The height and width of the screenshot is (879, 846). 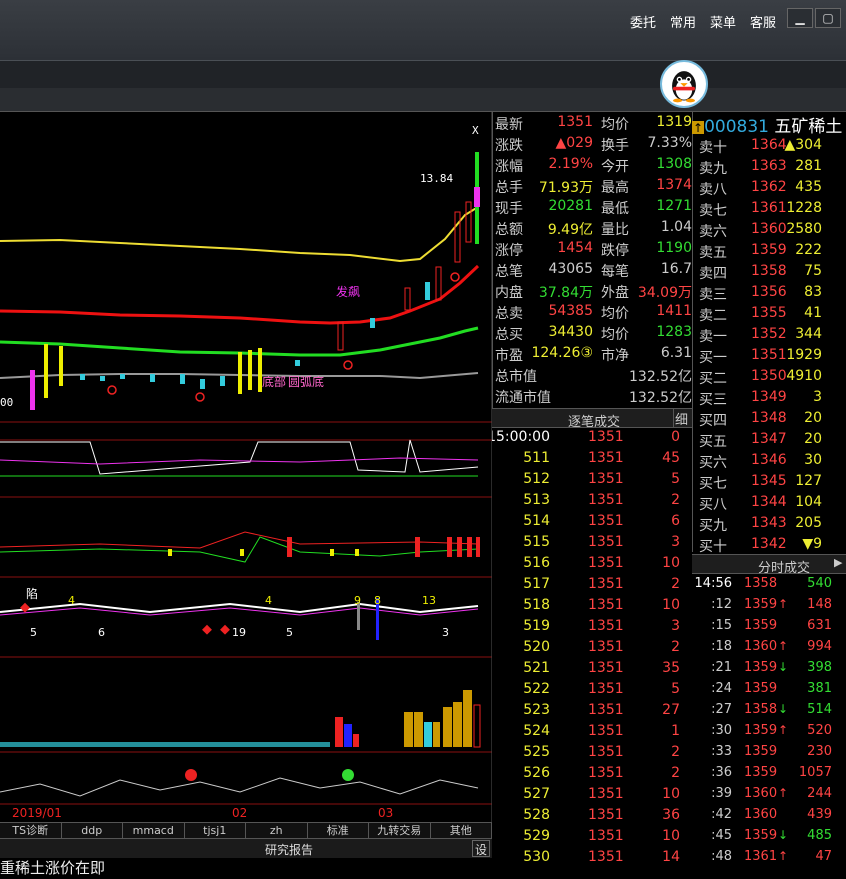 I want to click on book-price: 1356, so click(x=769, y=292).